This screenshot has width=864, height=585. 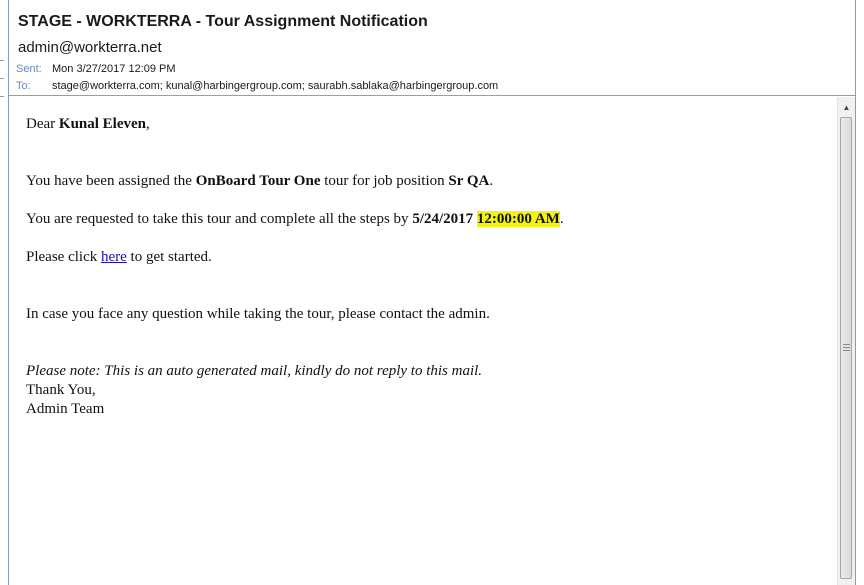 What do you see at coordinates (63, 257) in the screenshot?
I see `click-prefix: Please click` at bounding box center [63, 257].